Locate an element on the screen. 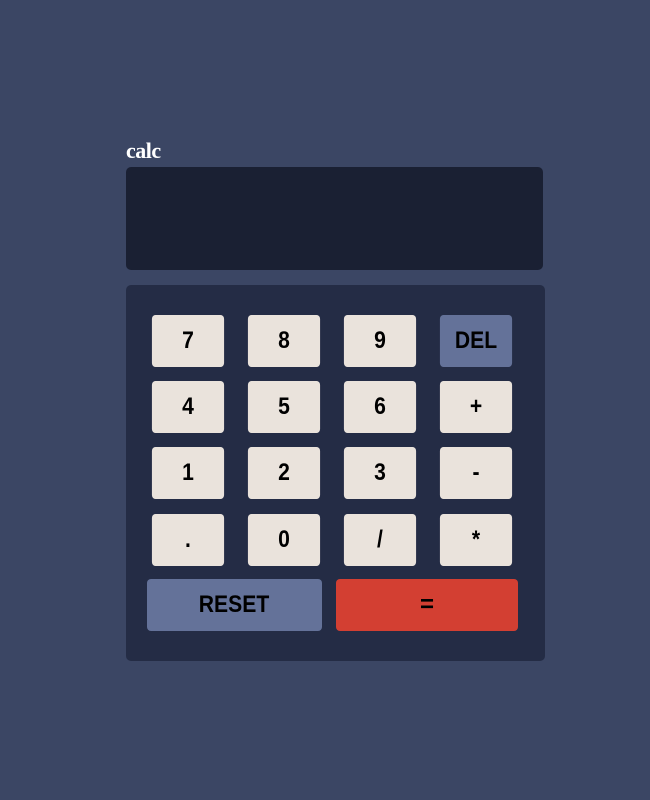 This screenshot has width=650, height=800. plus-button: + is located at coordinates (476, 407).